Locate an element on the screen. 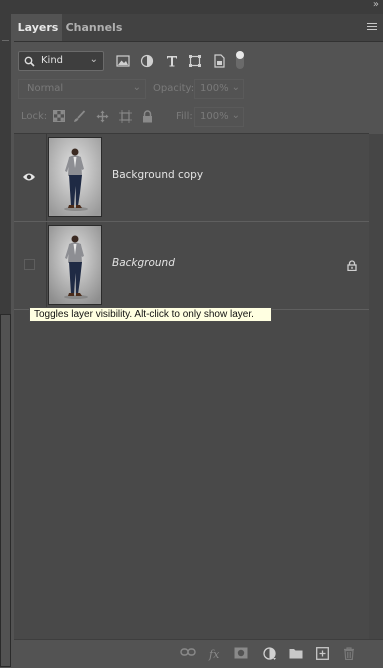 The image size is (383, 668). adjustment-filter-icon is located at coordinates (147, 61).